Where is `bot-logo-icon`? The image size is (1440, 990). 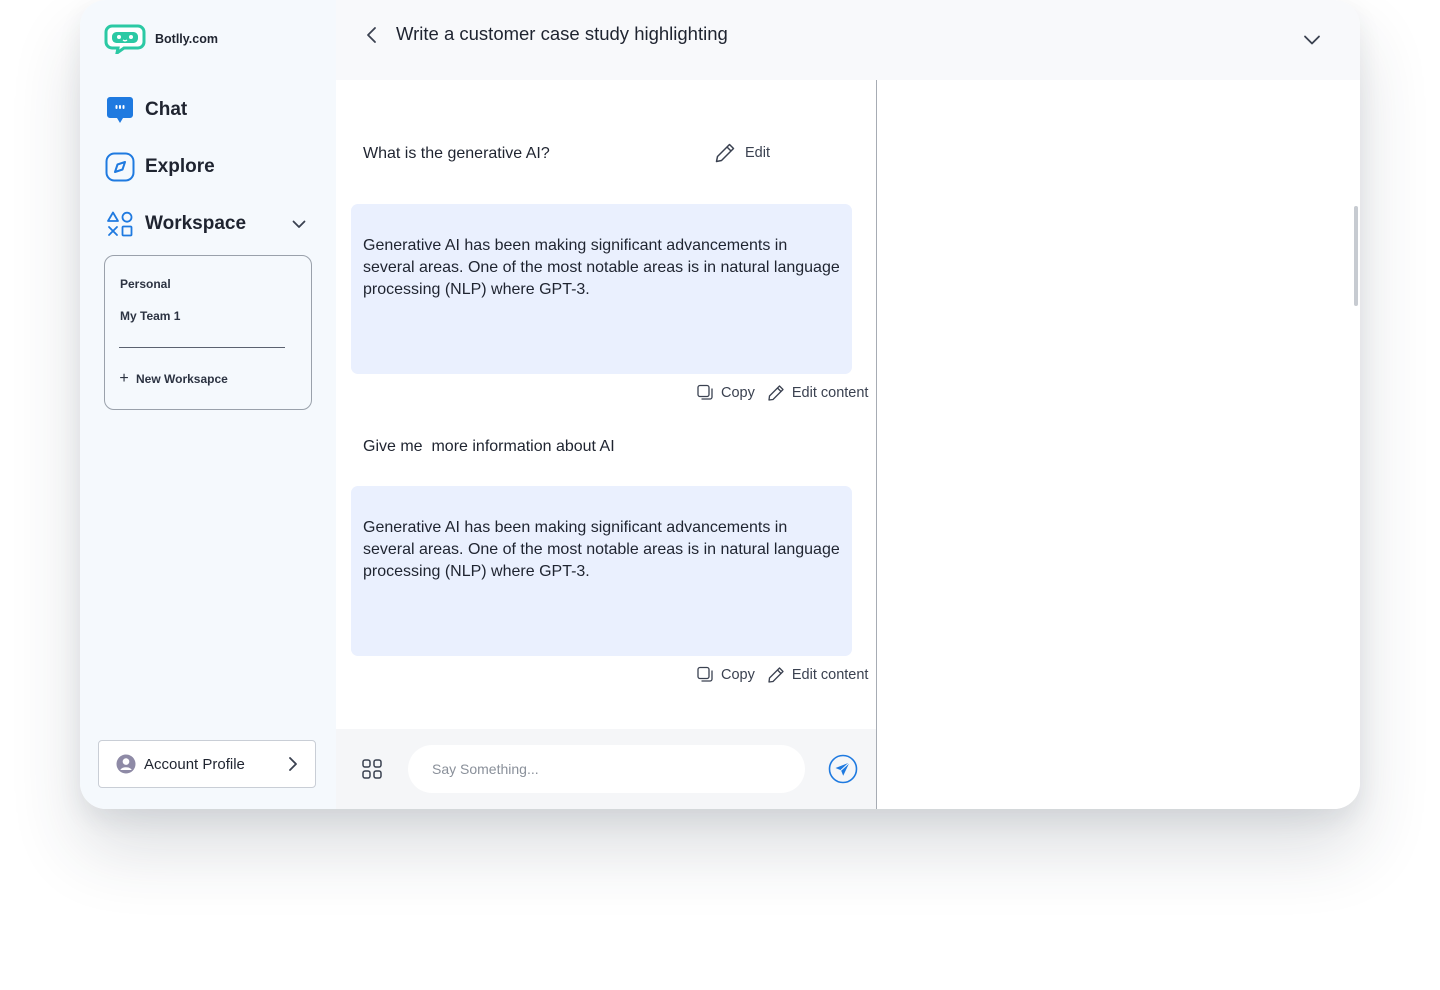 bot-logo-icon is located at coordinates (125, 39).